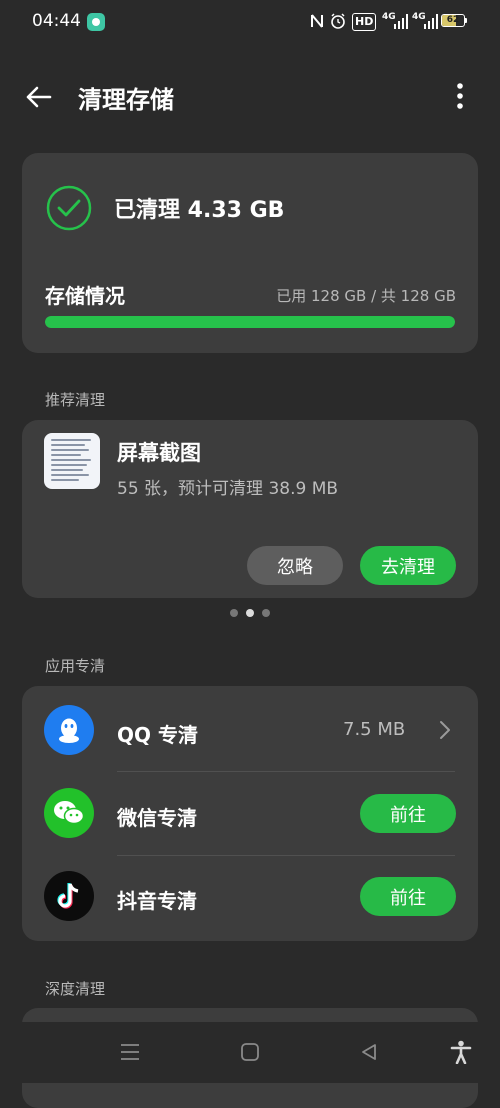 The height and width of the screenshot is (1108, 500). What do you see at coordinates (69, 730) in the screenshot?
I see `qq-icon` at bounding box center [69, 730].